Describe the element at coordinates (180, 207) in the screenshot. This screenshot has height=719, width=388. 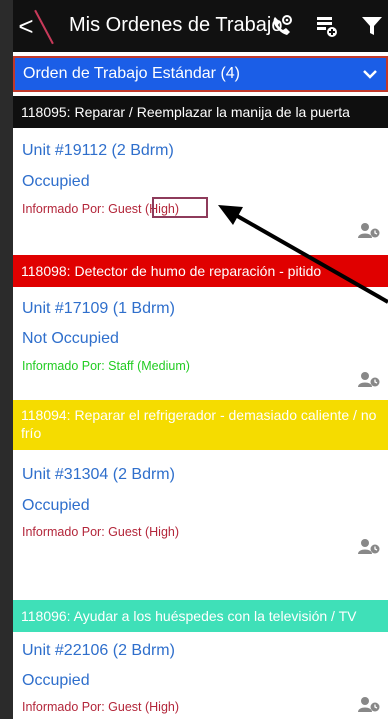
I see `highlight-box` at that location.